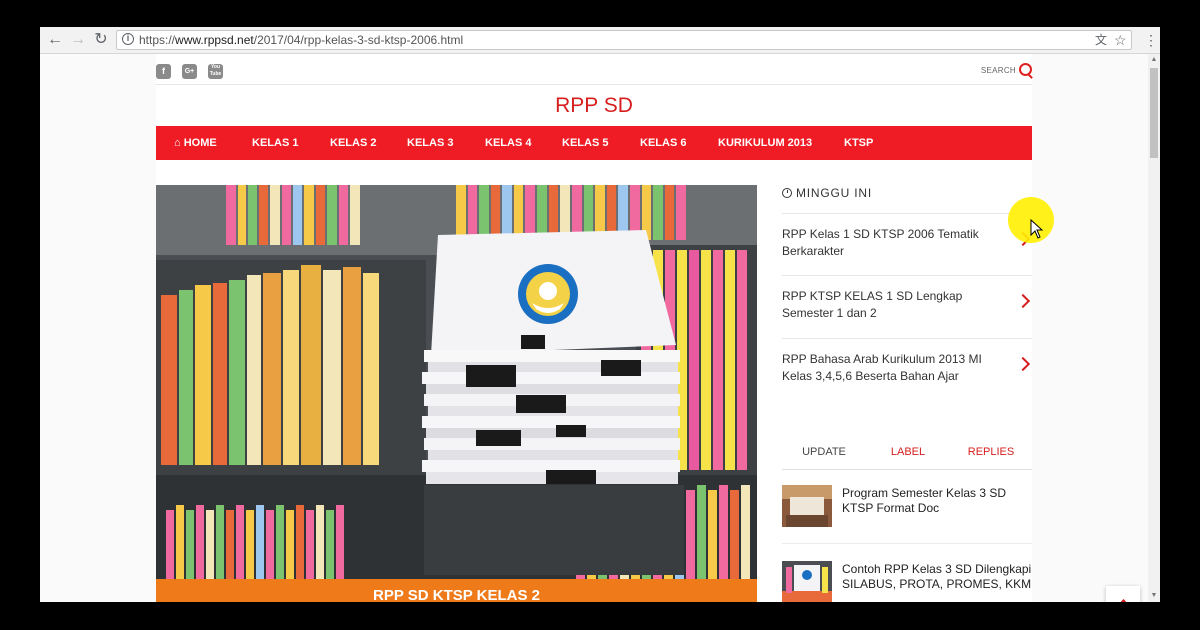 The image size is (1200, 630). What do you see at coordinates (1154, 328) in the screenshot?
I see `page-scrollbar: ▲ ▼` at bounding box center [1154, 328].